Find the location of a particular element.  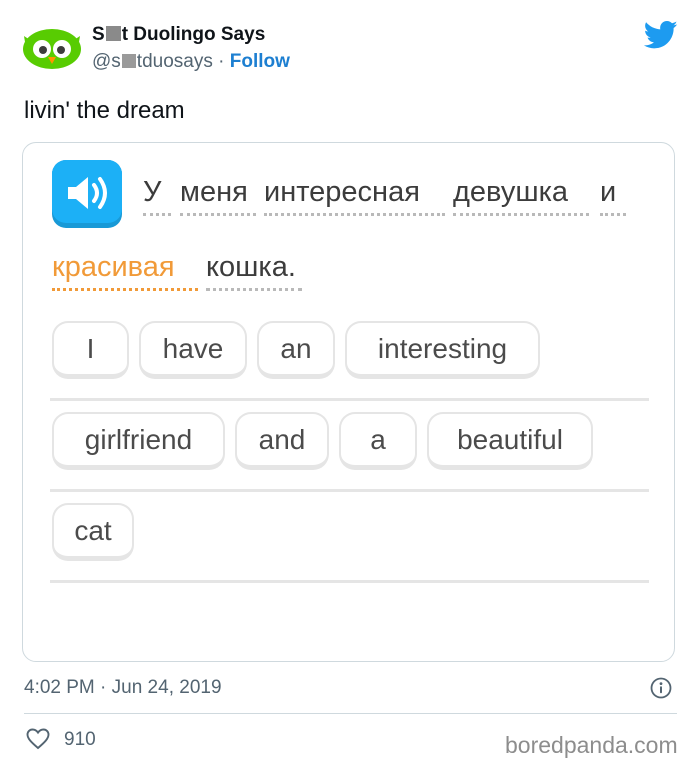

word-tile: interesting is located at coordinates (442, 350).